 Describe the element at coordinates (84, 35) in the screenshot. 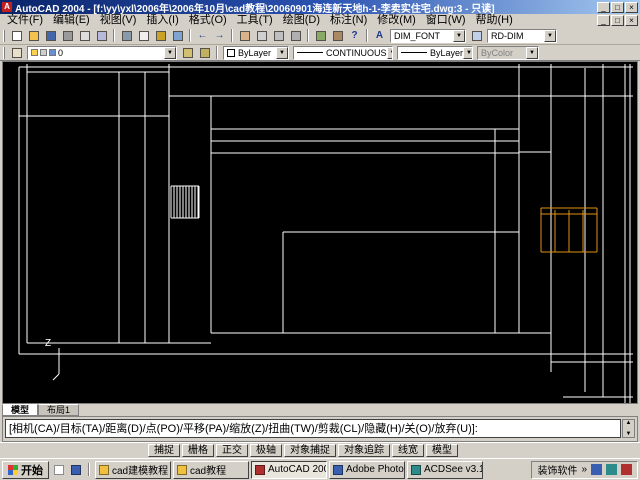

I see `plot-preview-icon` at that location.